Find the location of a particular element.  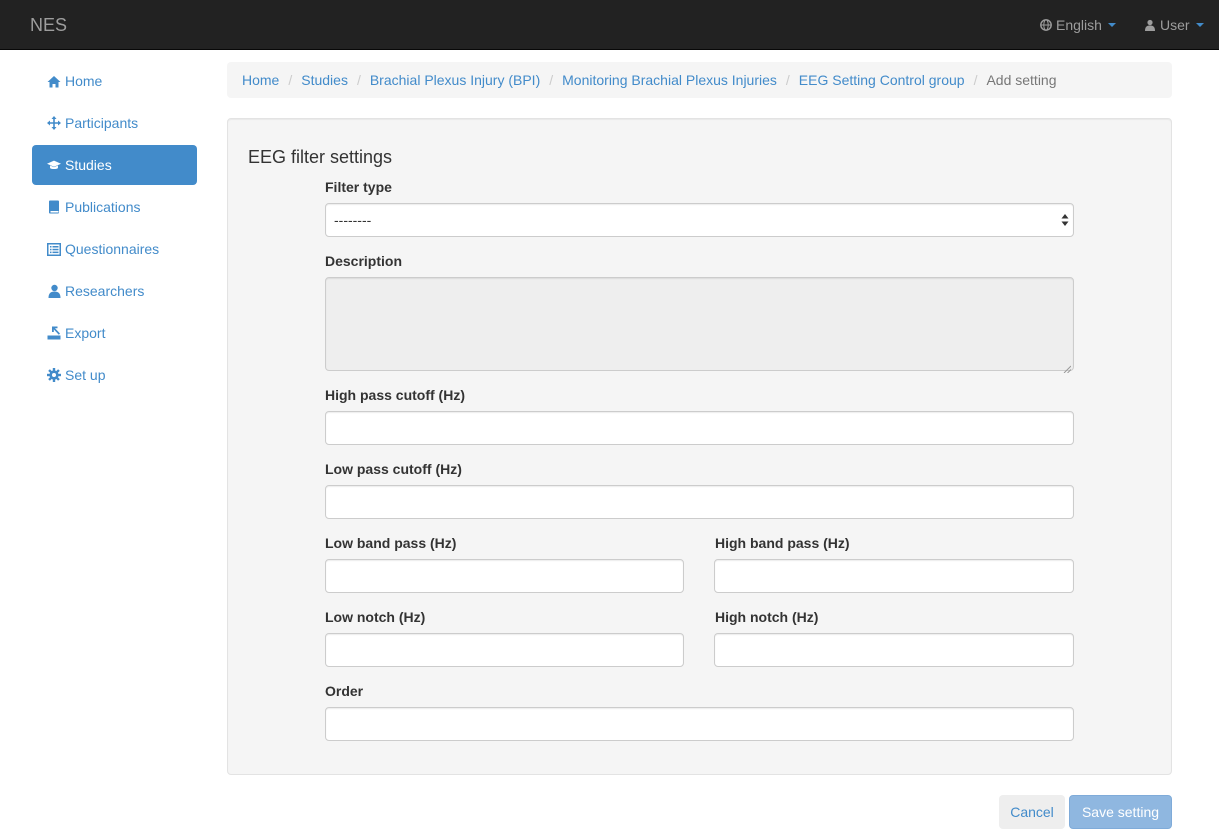

breadcrumb-home: Home is located at coordinates (260, 80).